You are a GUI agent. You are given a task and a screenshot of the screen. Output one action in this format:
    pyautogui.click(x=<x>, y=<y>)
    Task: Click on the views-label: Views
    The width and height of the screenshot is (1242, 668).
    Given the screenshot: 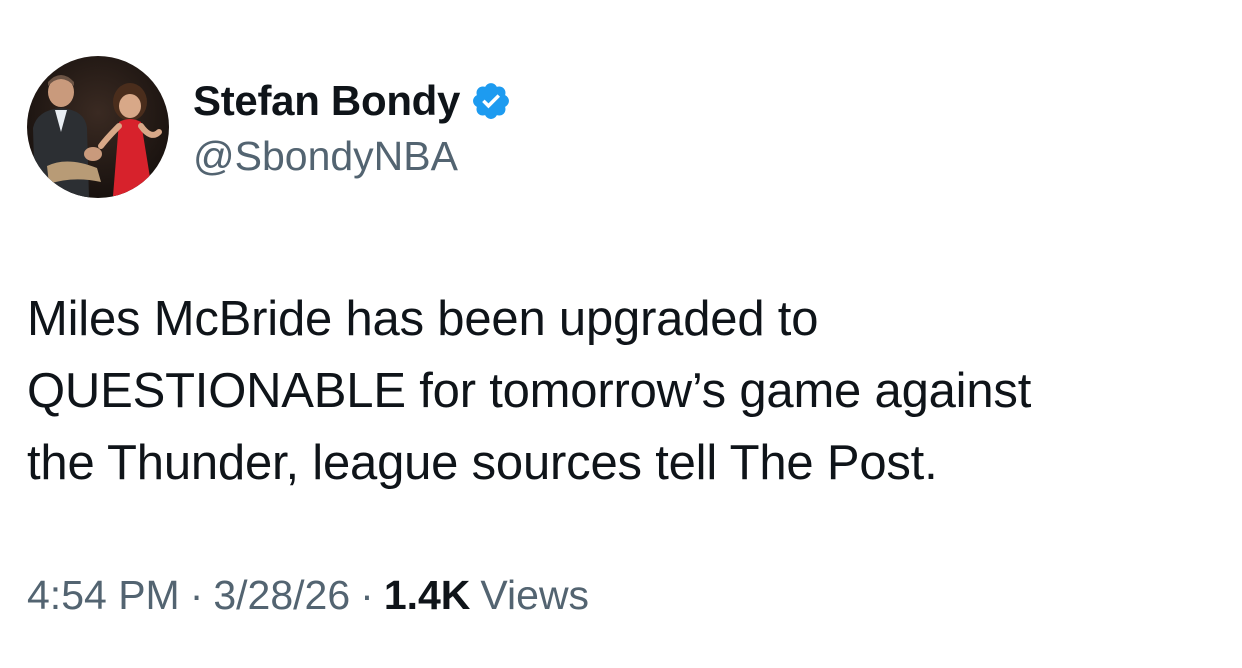 What is the action you would take?
    pyautogui.click(x=535, y=595)
    